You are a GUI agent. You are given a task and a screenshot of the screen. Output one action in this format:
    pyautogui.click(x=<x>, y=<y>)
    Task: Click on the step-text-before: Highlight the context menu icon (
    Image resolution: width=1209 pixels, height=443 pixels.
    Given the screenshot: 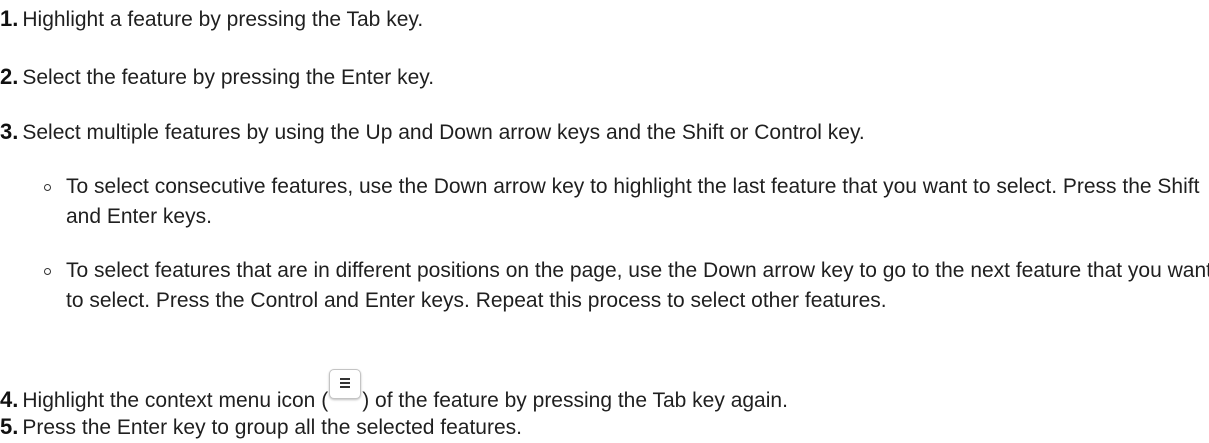 What is the action you would take?
    pyautogui.click(x=175, y=400)
    